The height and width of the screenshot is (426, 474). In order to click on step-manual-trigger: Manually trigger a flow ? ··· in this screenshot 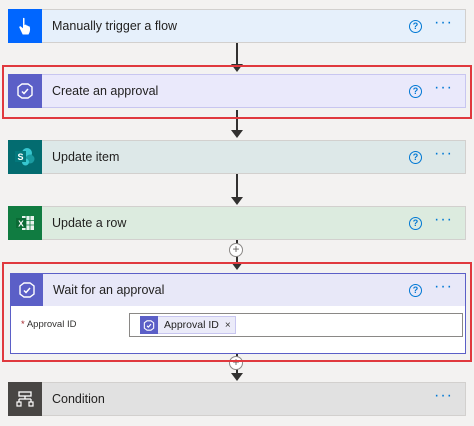, I will do `click(237, 25)`.